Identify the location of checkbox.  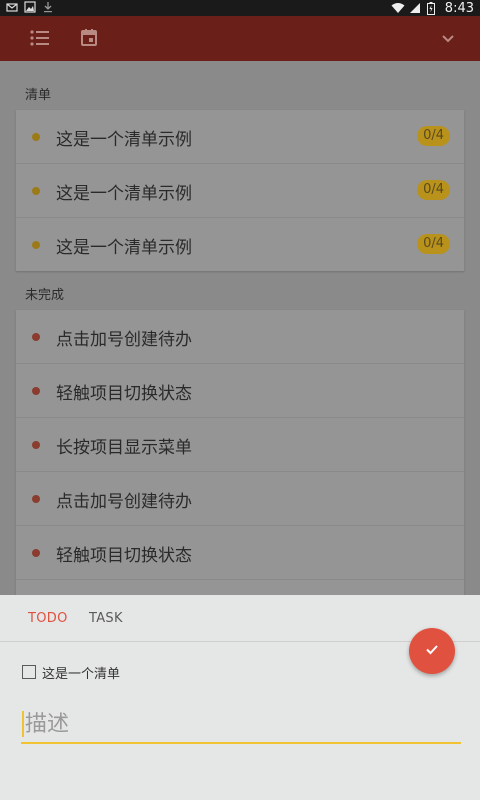
(29, 672).